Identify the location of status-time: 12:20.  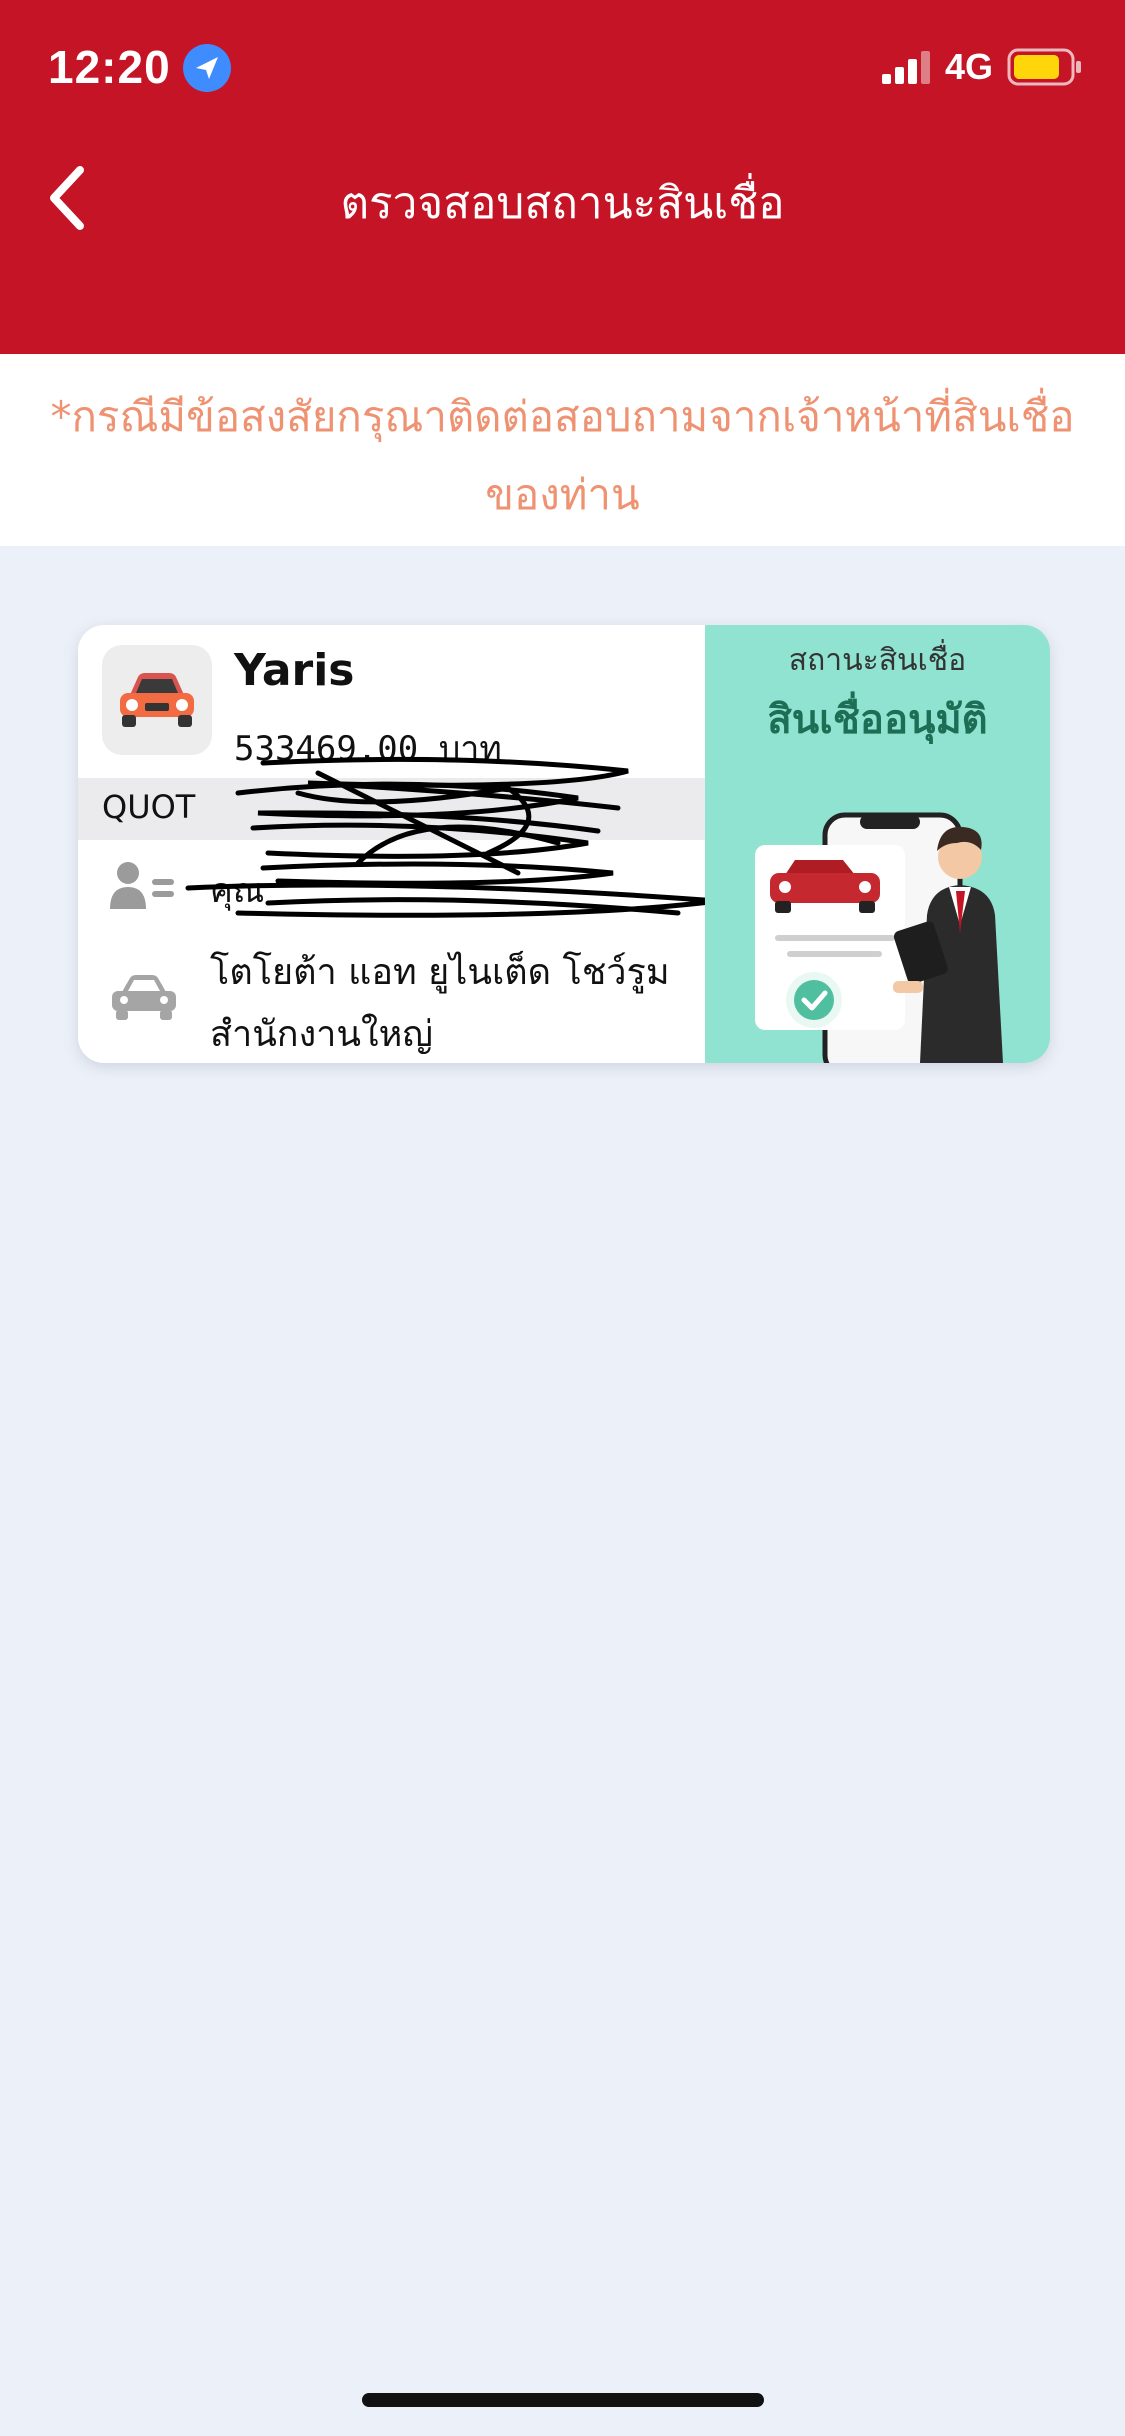
(109, 67).